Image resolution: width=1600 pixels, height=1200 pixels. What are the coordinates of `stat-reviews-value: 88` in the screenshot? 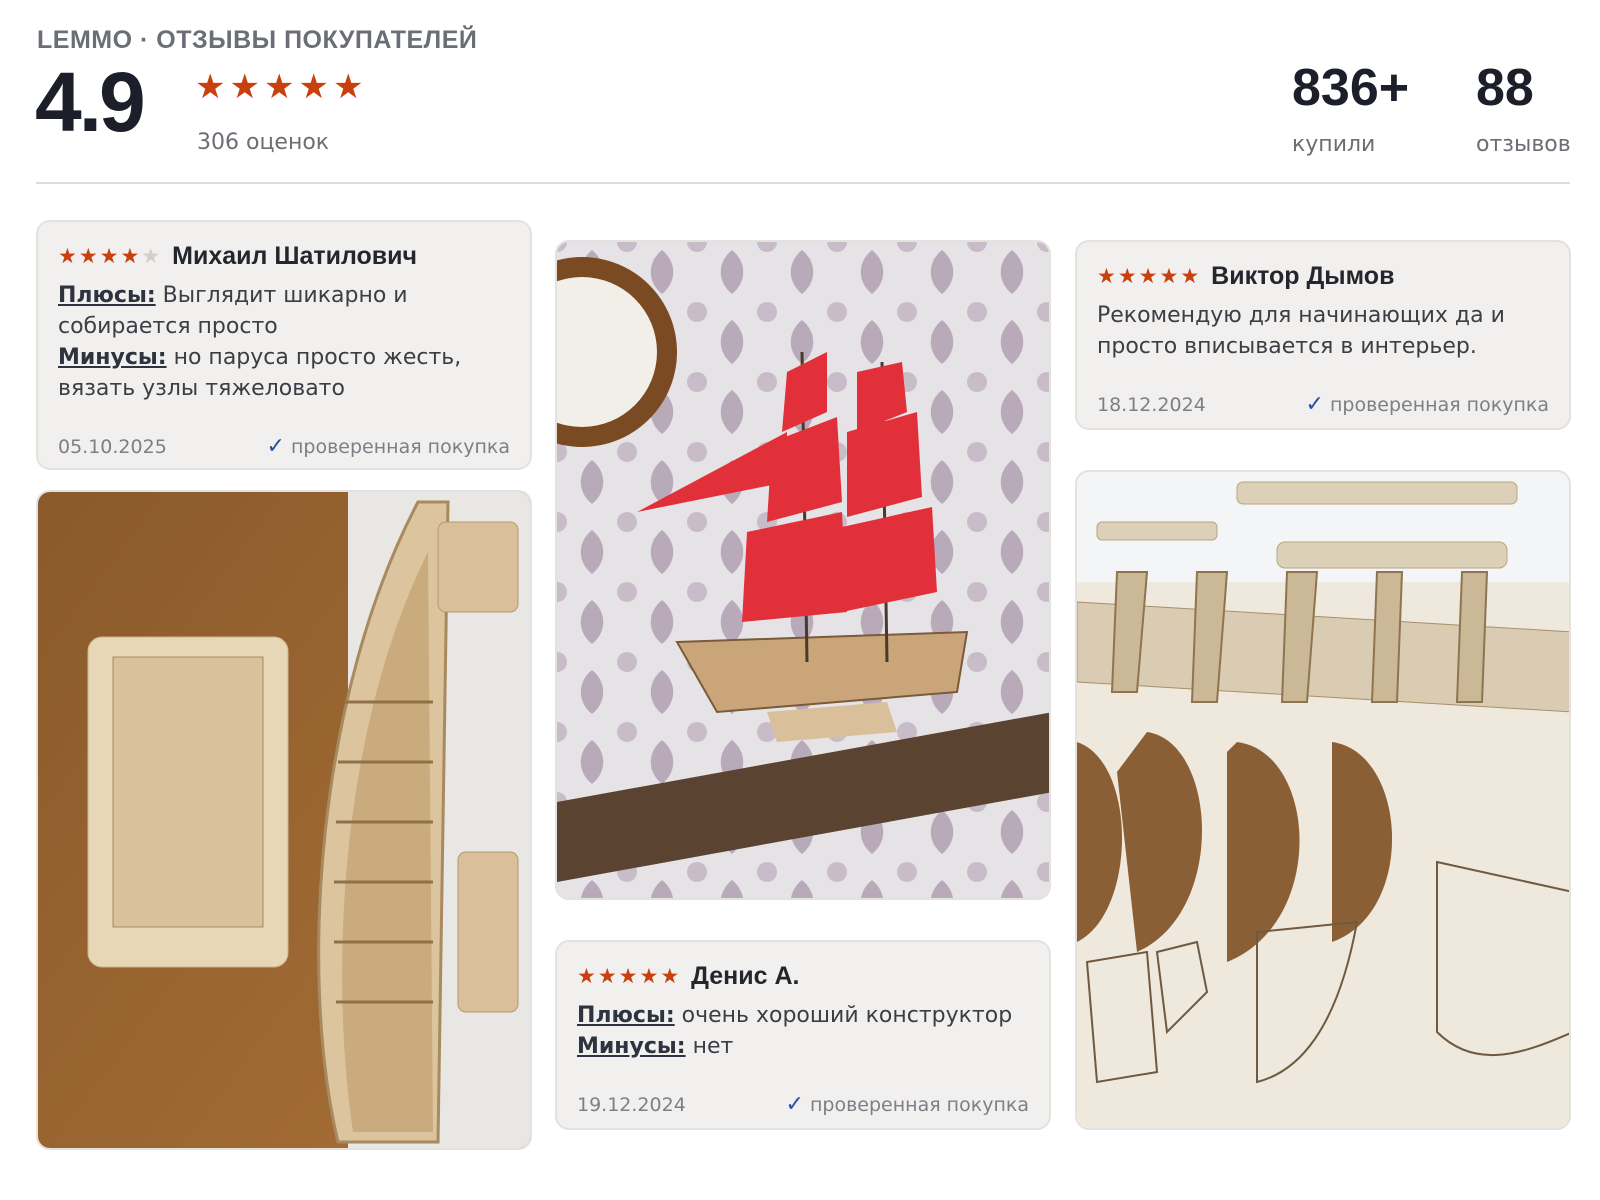 It's located at (1505, 88).